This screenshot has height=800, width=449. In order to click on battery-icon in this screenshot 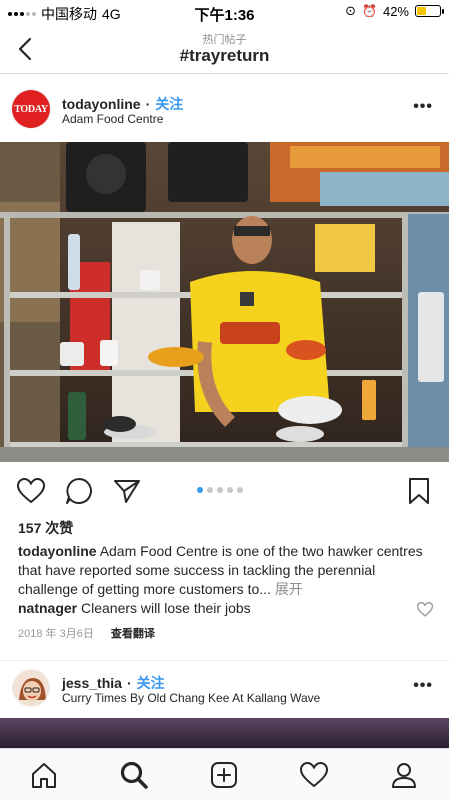, I will do `click(429, 11)`.